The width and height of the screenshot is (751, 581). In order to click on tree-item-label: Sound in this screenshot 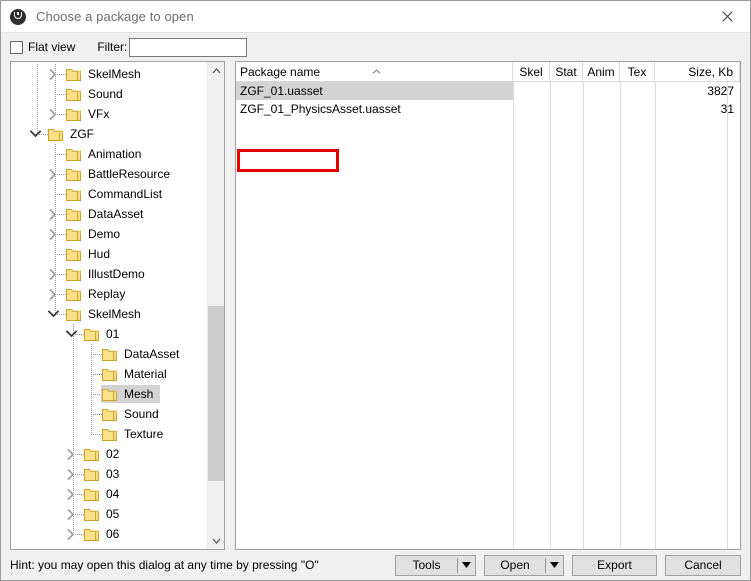, I will do `click(141, 414)`.